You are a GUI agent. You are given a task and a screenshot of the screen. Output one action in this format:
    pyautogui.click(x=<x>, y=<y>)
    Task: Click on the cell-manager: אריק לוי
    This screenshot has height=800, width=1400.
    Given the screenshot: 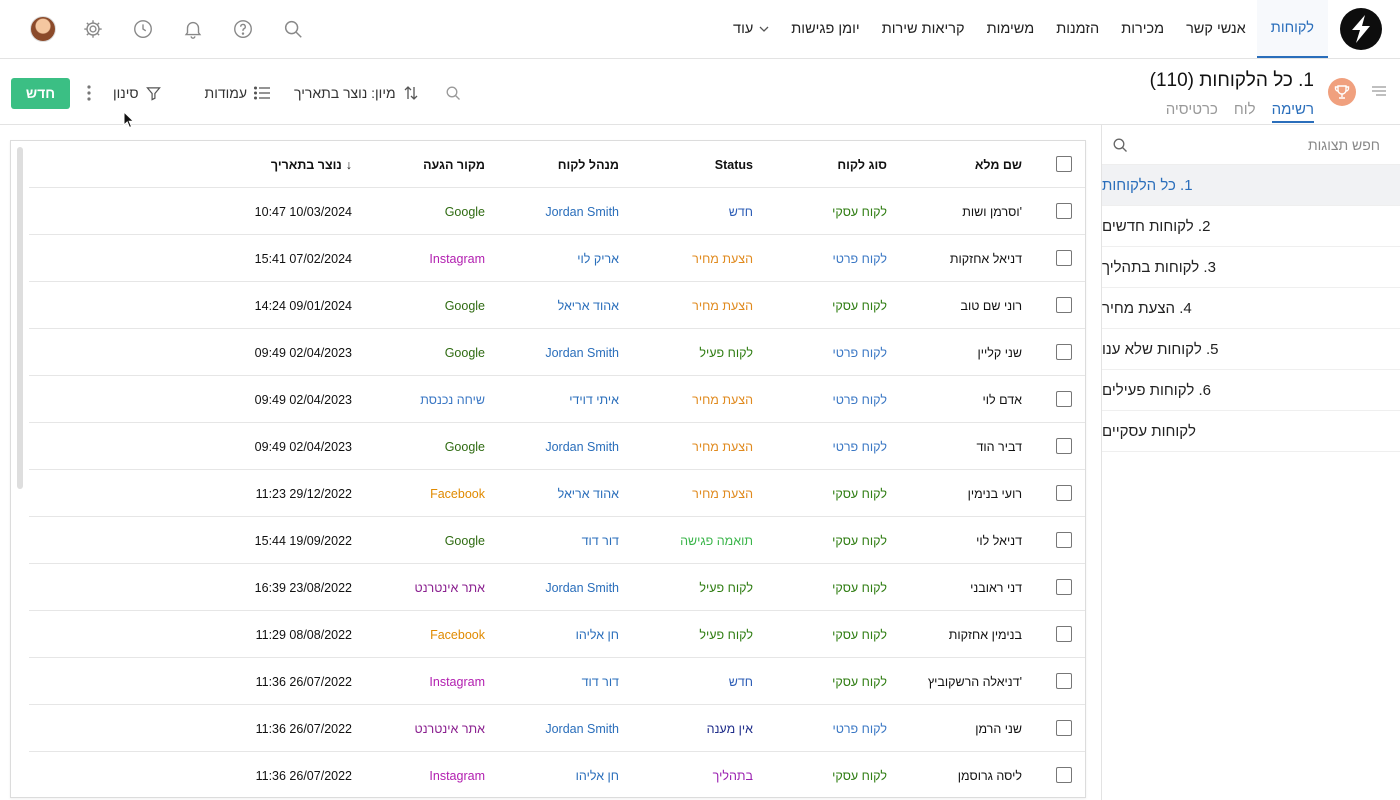 What is the action you would take?
    pyautogui.click(x=598, y=258)
    